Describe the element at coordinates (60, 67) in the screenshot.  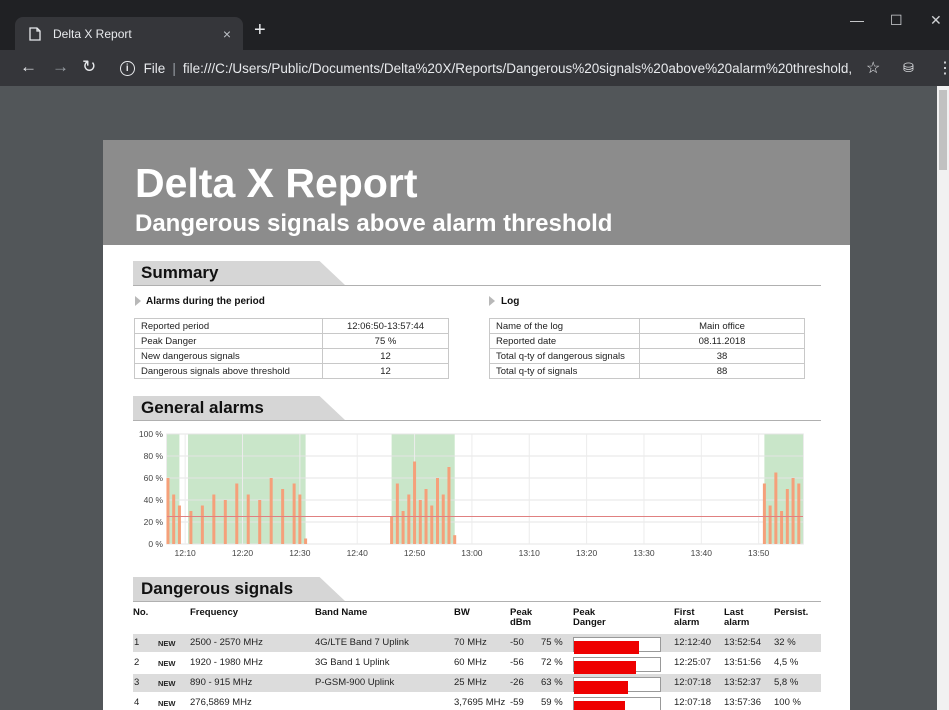
I see `forward-icon: →` at that location.